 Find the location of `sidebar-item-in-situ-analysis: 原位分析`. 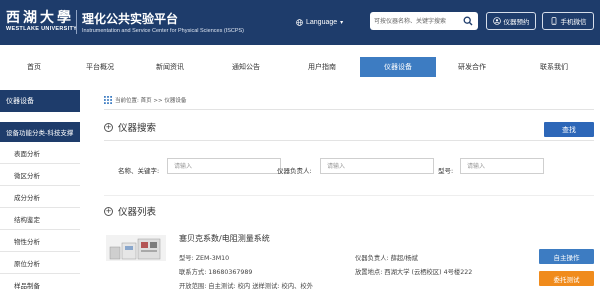

sidebar-item-in-situ-analysis: 原位分析 is located at coordinates (40, 263).